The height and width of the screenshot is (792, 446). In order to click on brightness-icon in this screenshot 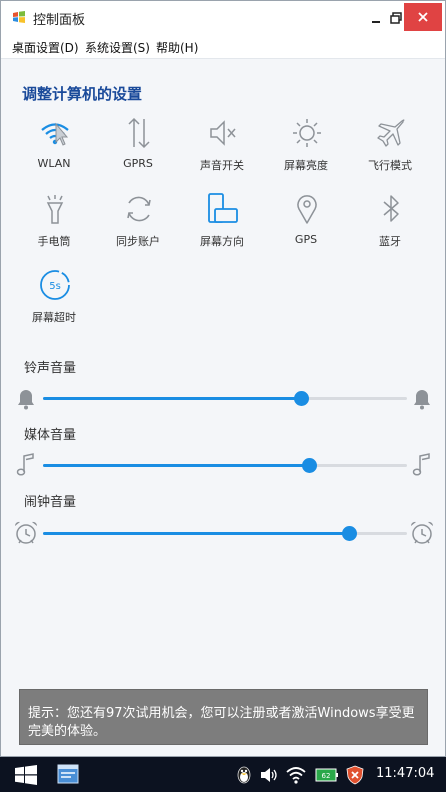, I will do `click(307, 133)`.